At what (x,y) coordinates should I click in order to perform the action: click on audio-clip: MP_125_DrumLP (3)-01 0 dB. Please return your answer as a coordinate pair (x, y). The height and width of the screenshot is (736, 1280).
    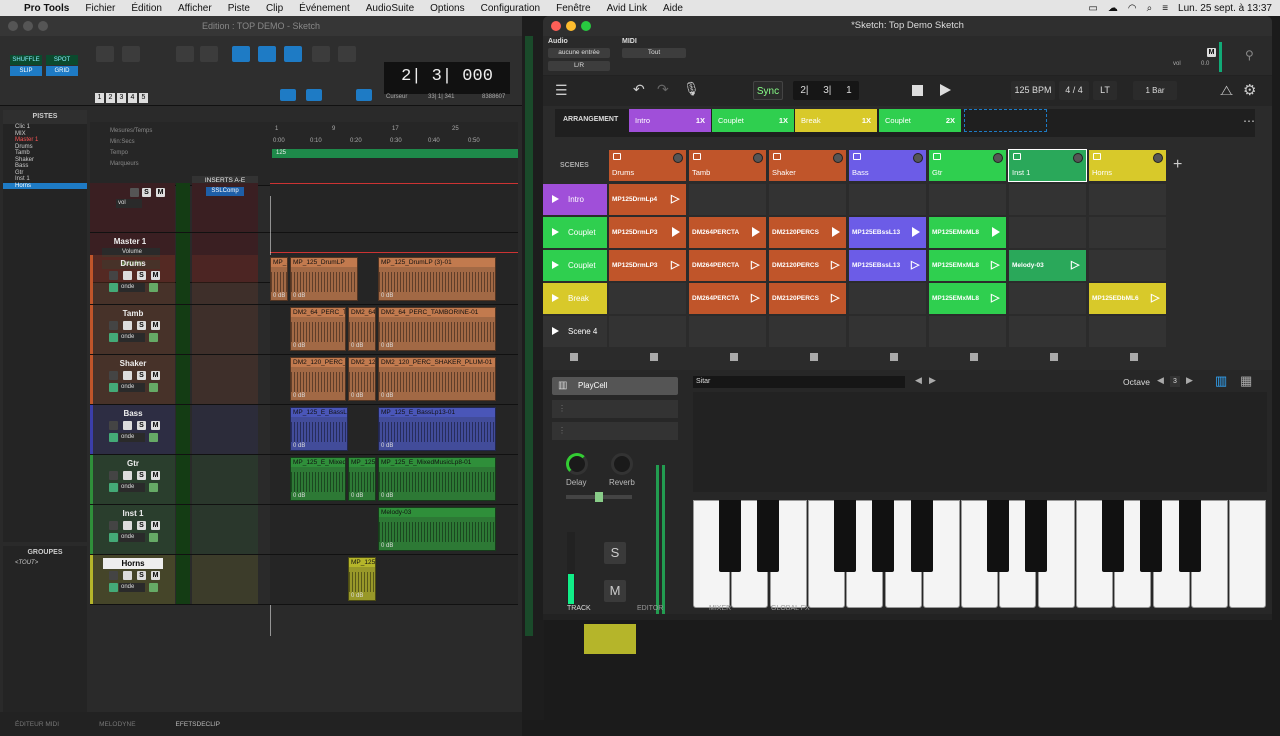
    Looking at the image, I should click on (437, 279).